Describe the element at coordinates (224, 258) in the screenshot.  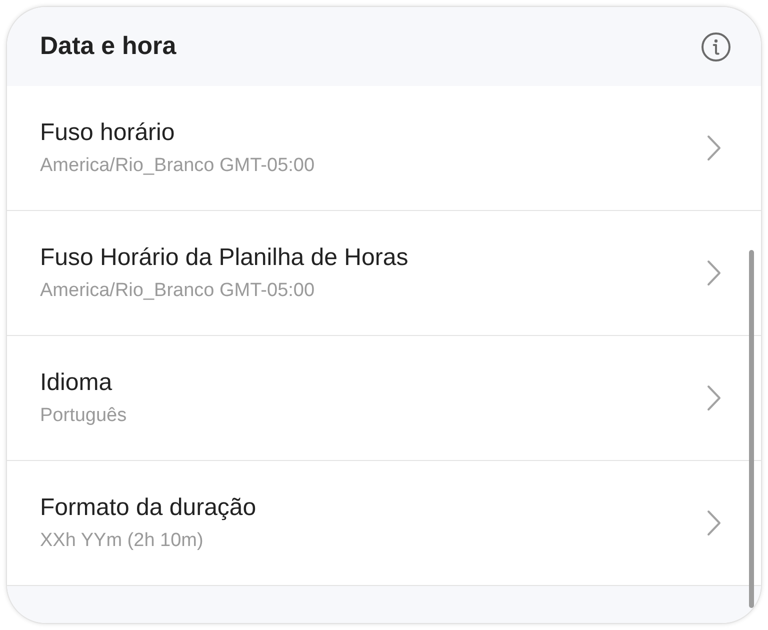
I see `setting-label: Fuso Horário da Planilha de Horas` at that location.